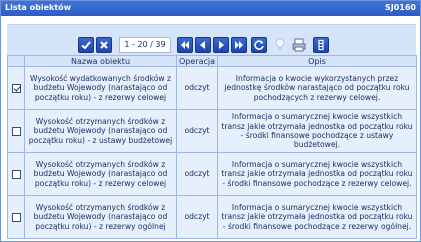  Describe the element at coordinates (400, 7) in the screenshot. I see `window-code: SJ0160` at that location.